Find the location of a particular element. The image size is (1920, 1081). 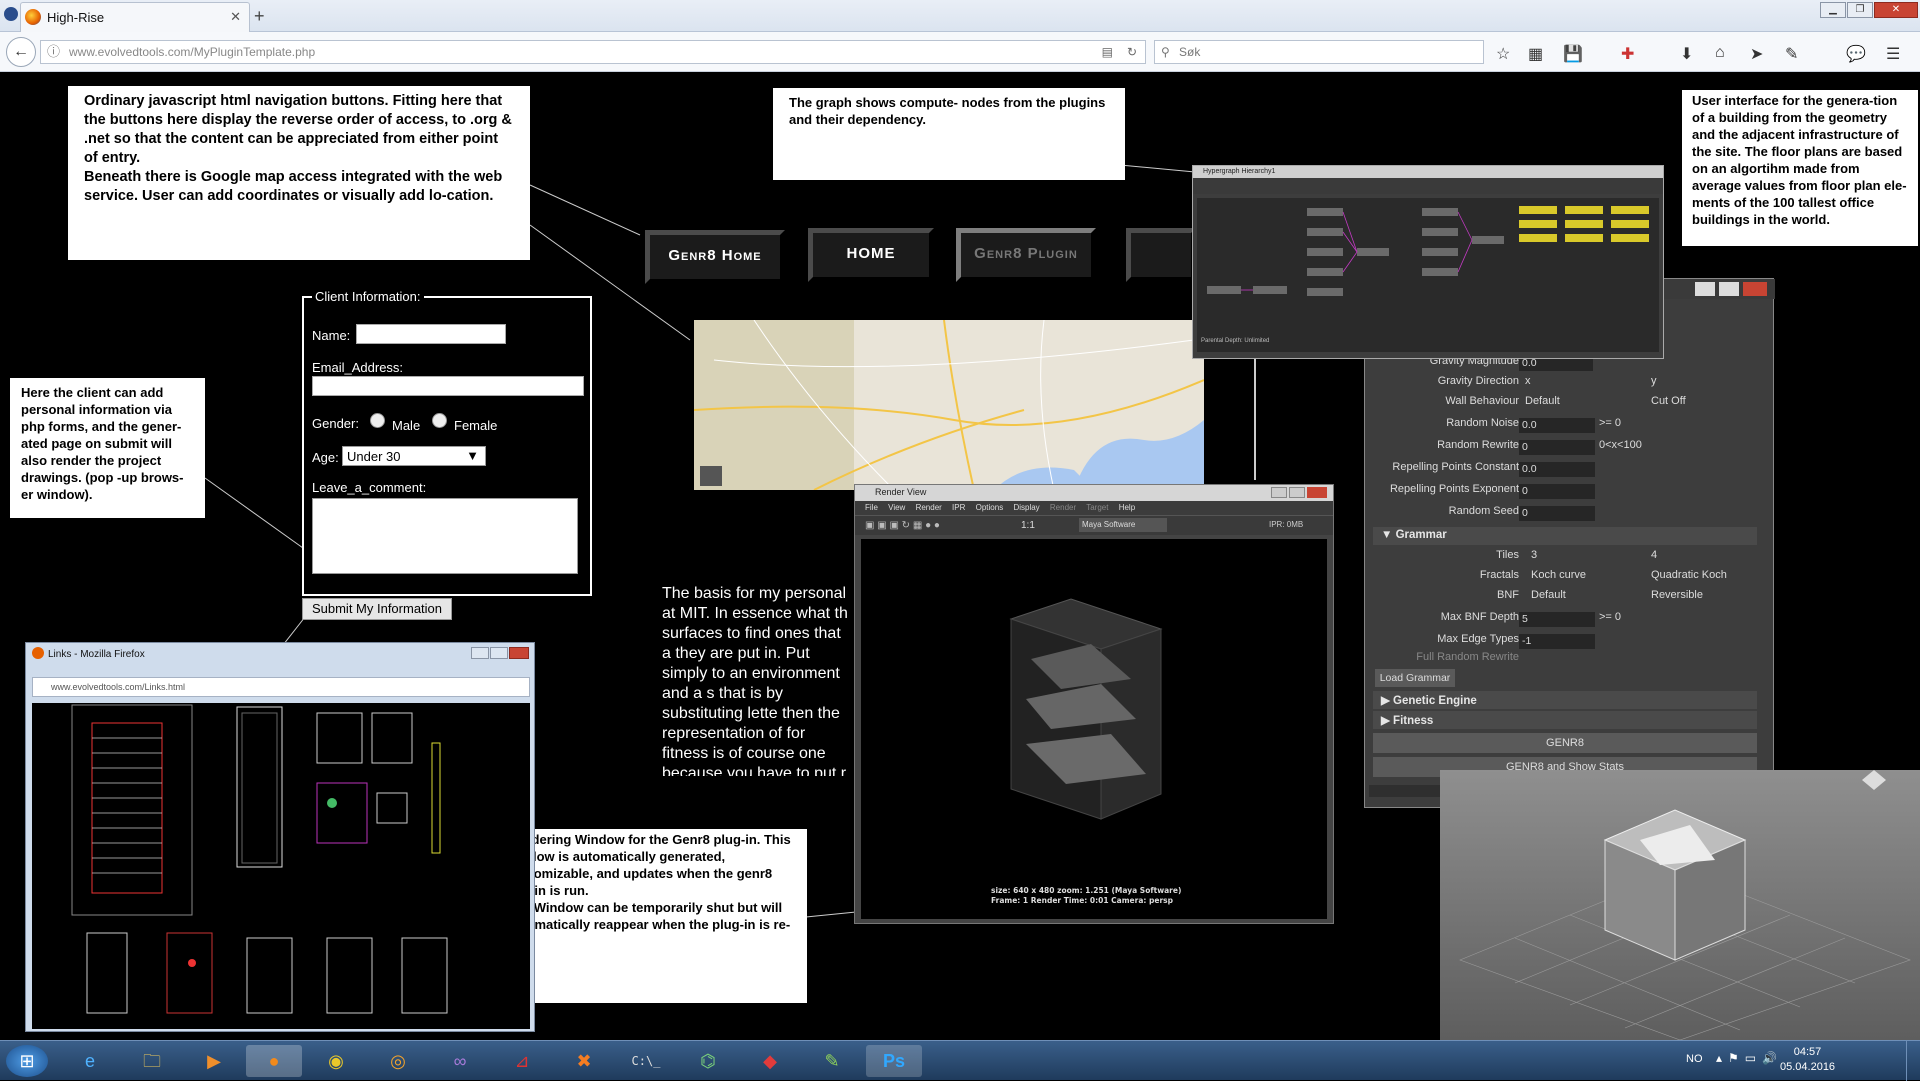

label: Gravity Direction is located at coordinates (1478, 381).